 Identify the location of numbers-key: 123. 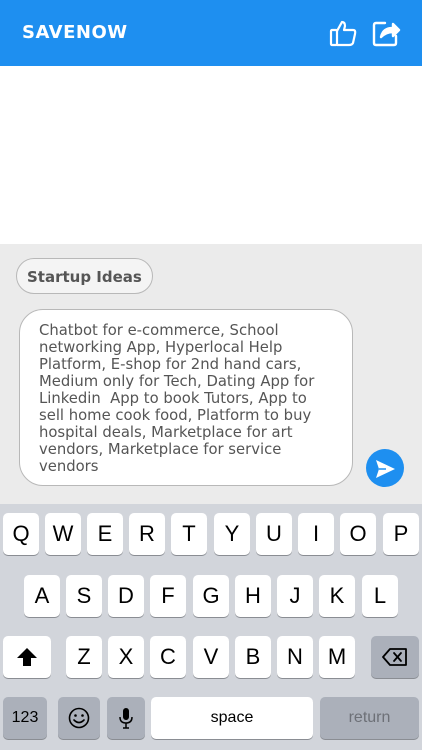
(25, 718).